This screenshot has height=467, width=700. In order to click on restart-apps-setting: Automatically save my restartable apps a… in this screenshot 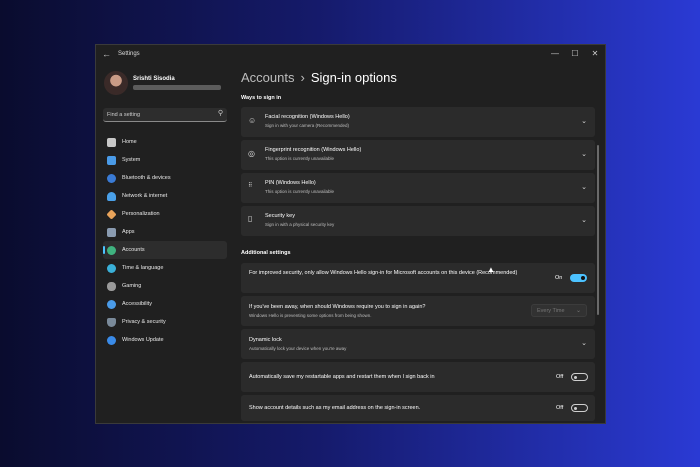, I will do `click(418, 377)`.